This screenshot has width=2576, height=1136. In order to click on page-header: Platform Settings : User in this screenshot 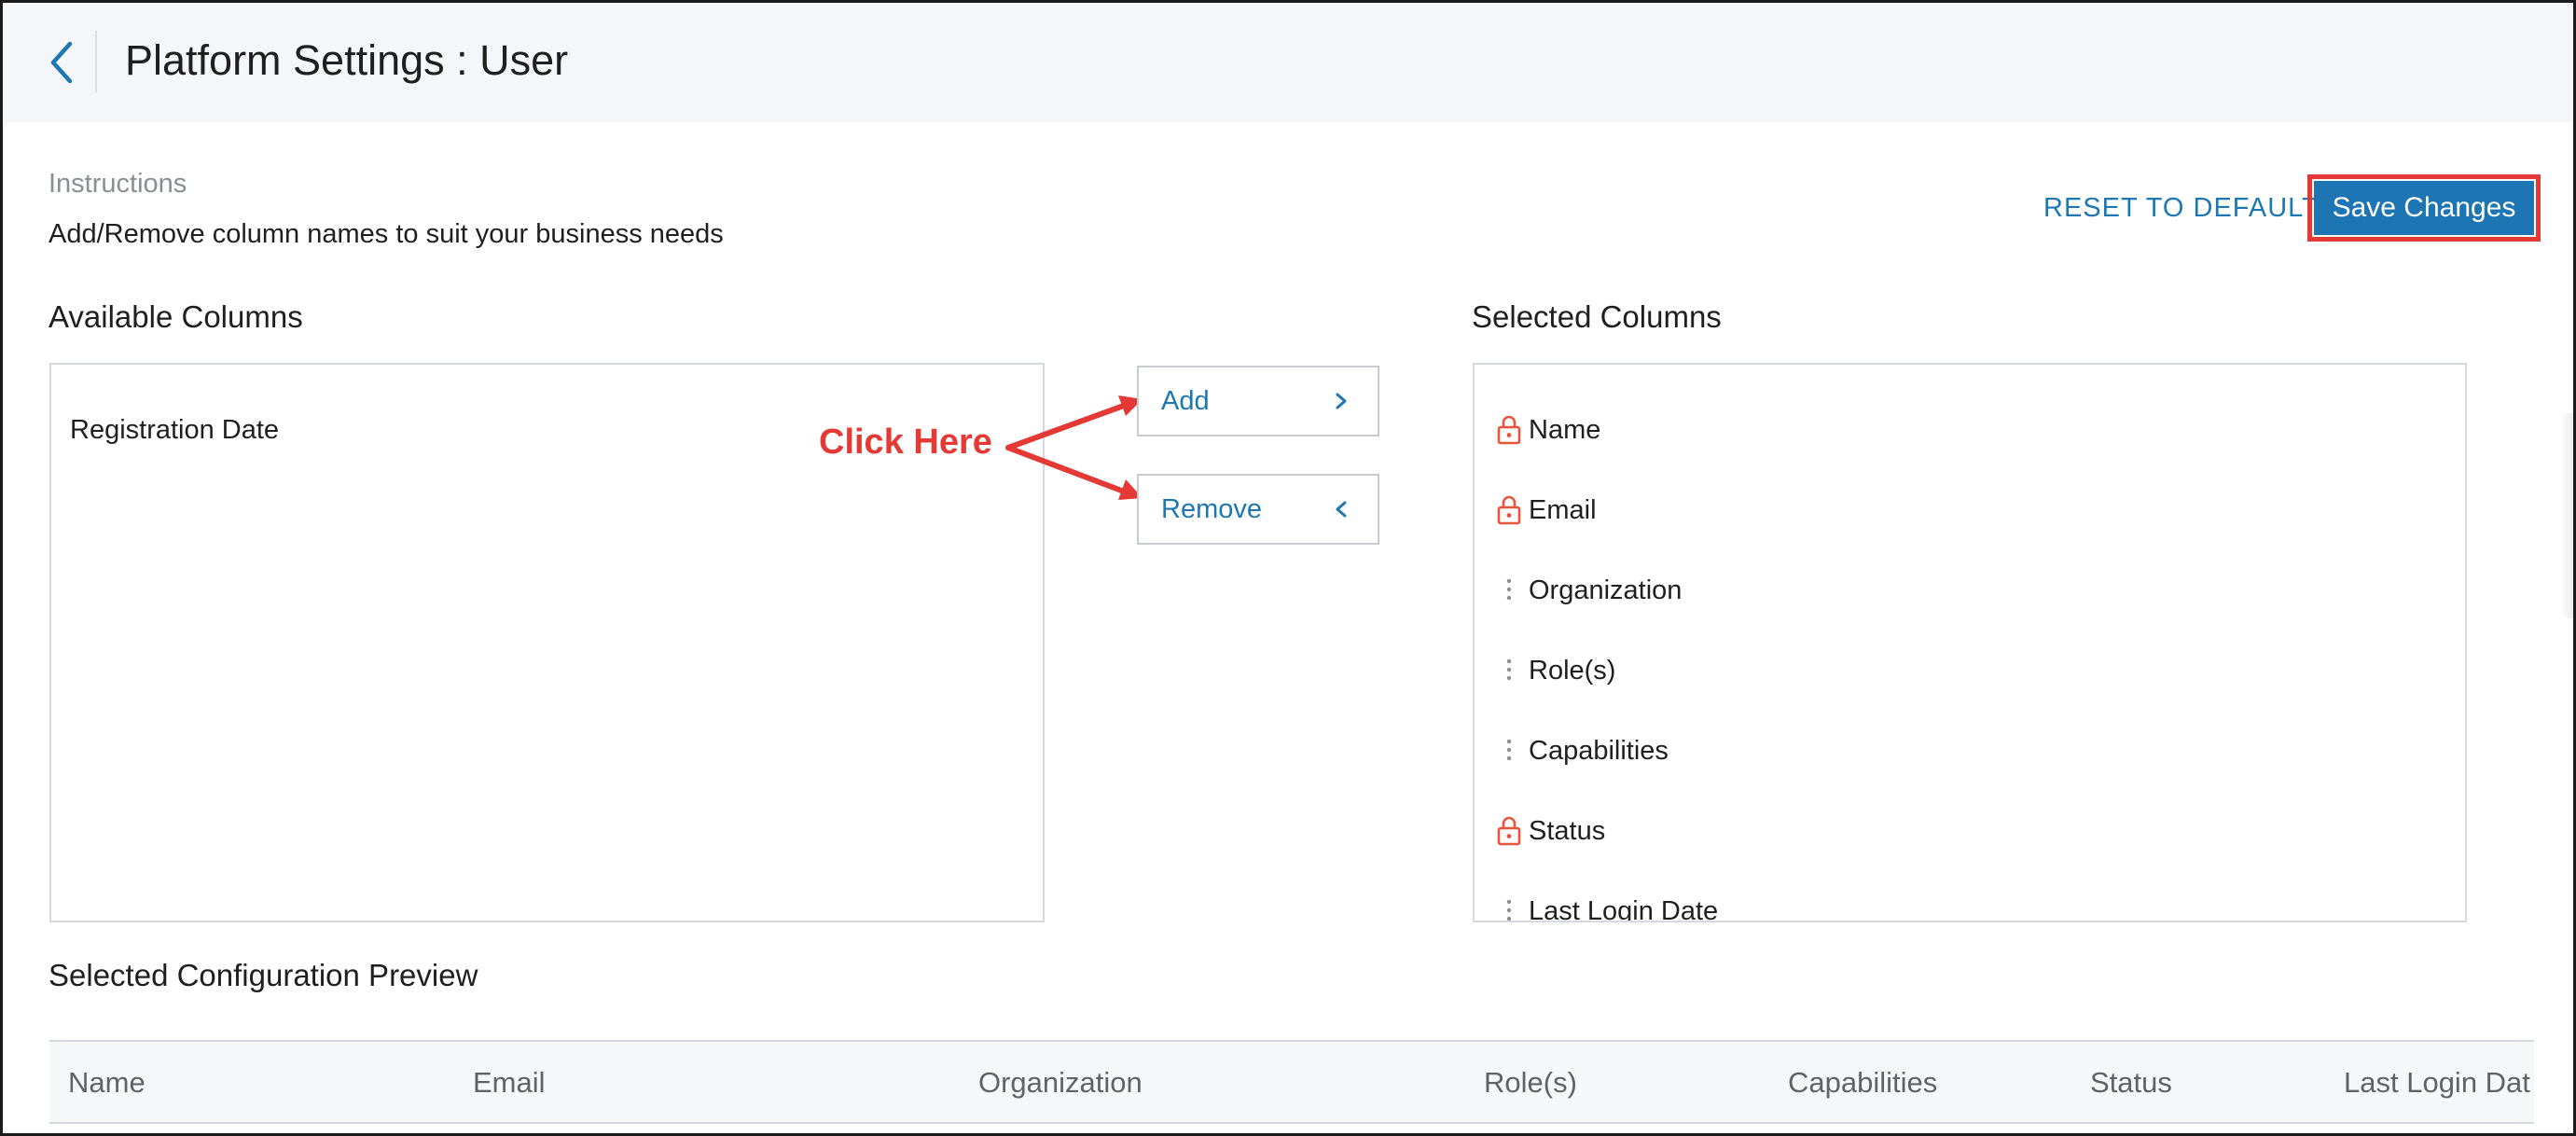, I will do `click(1288, 62)`.